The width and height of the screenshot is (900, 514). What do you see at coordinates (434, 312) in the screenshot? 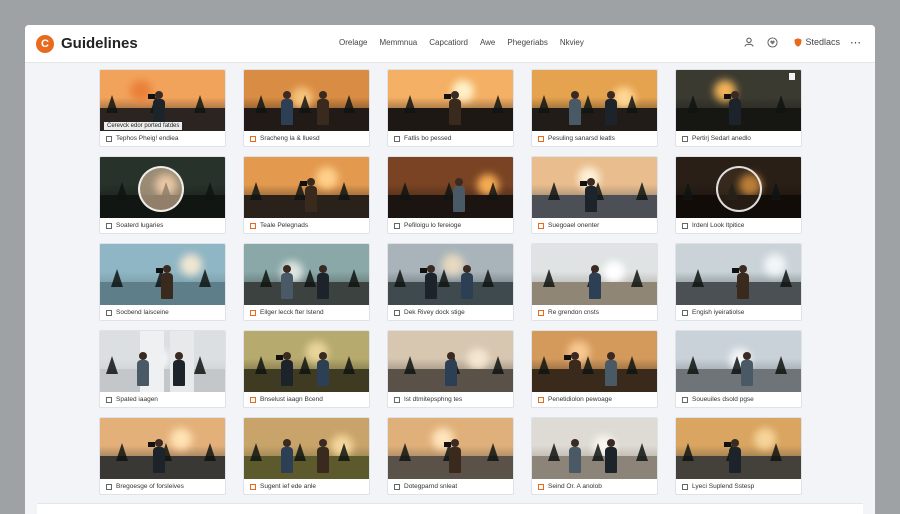
I see `caption-text: Dek Rivey dock stige` at bounding box center [434, 312].